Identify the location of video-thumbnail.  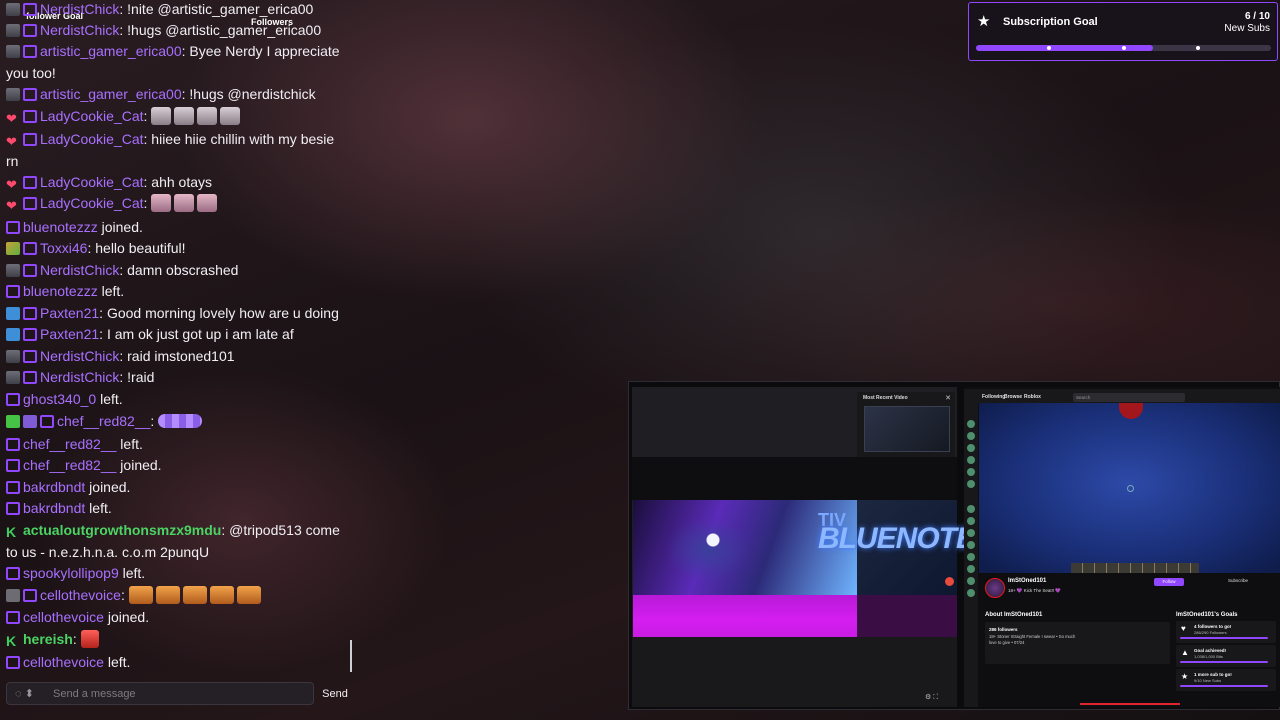
(907, 429).